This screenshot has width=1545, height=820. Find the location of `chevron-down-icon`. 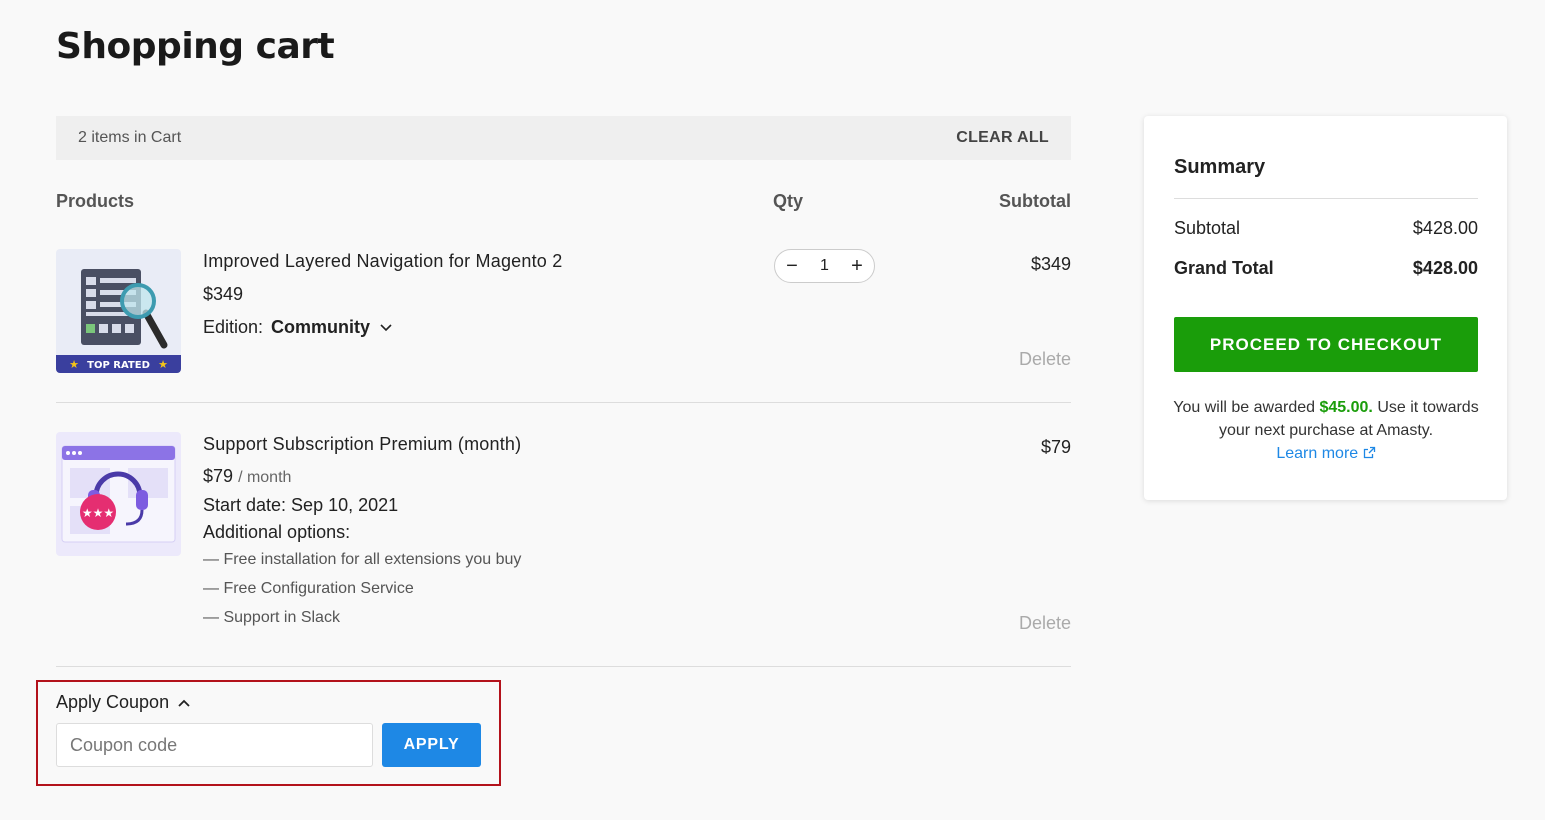

chevron-down-icon is located at coordinates (386, 328).